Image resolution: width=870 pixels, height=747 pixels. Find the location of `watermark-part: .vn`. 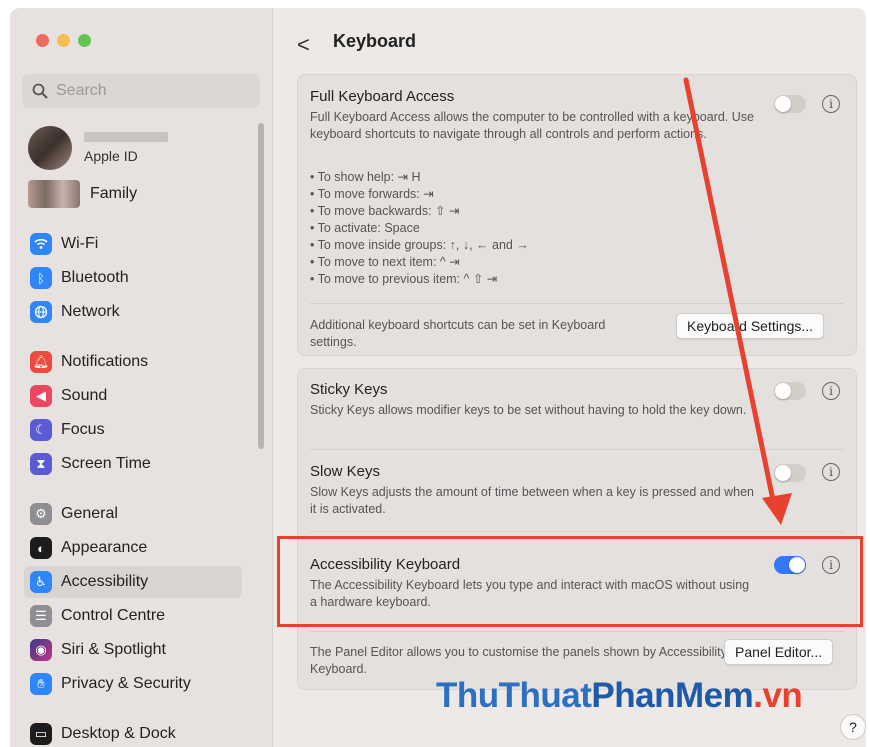

watermark-part: .vn is located at coordinates (778, 695).